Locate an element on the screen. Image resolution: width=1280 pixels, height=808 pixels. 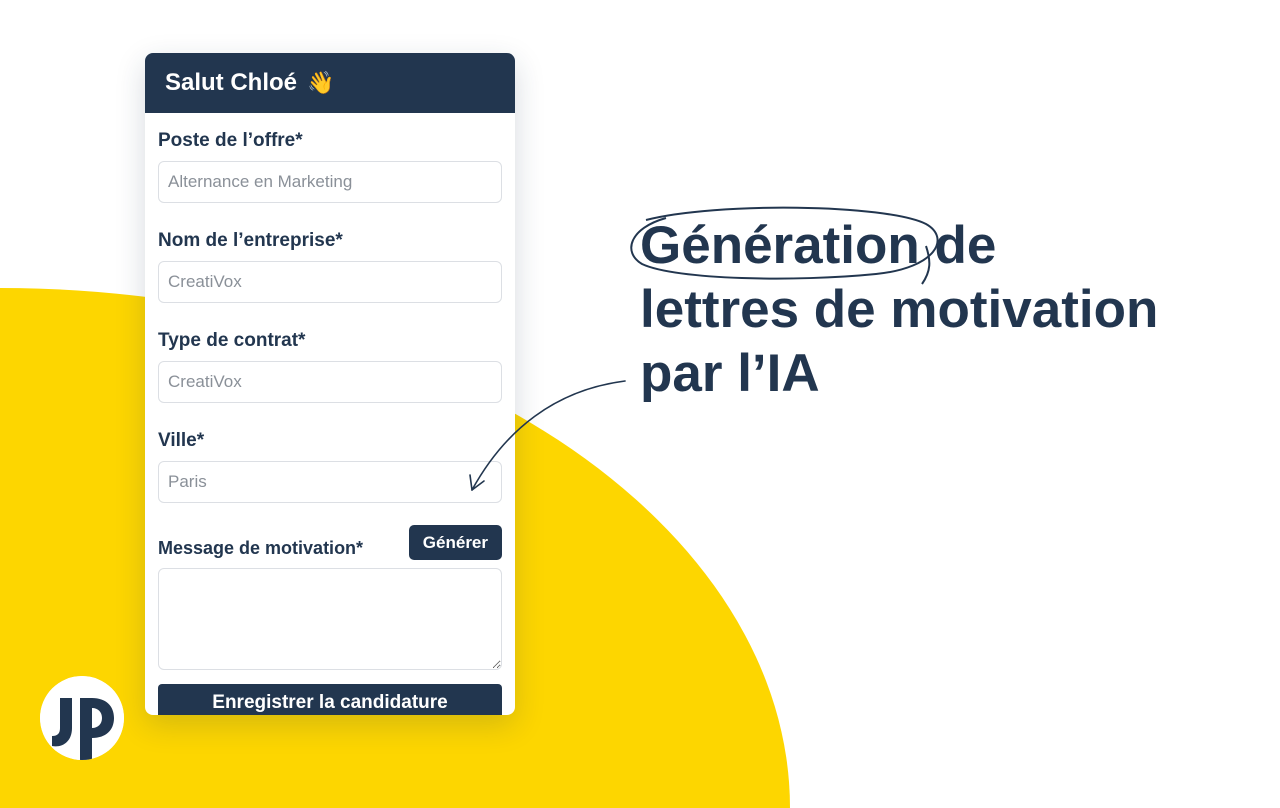
contract-type-label: Type de contrat* is located at coordinates (232, 340).